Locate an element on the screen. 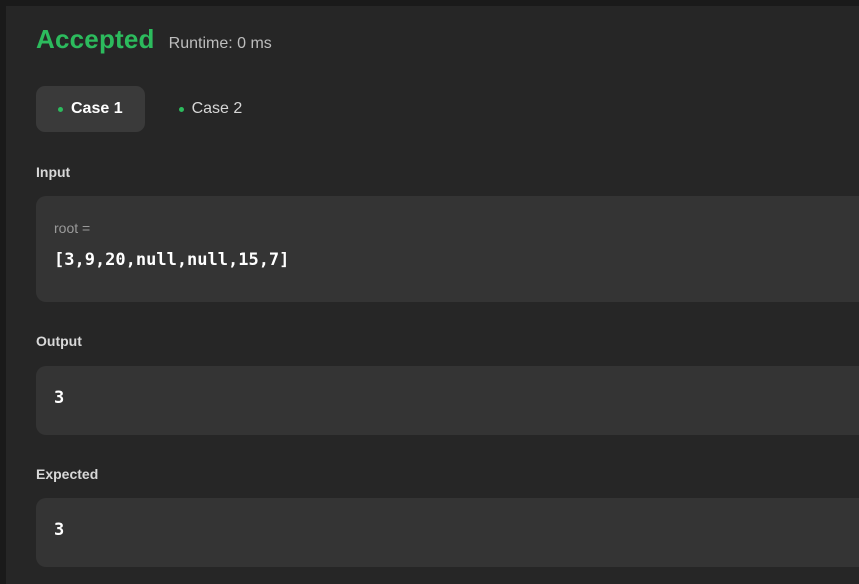  expected-label: Expected is located at coordinates (67, 474).